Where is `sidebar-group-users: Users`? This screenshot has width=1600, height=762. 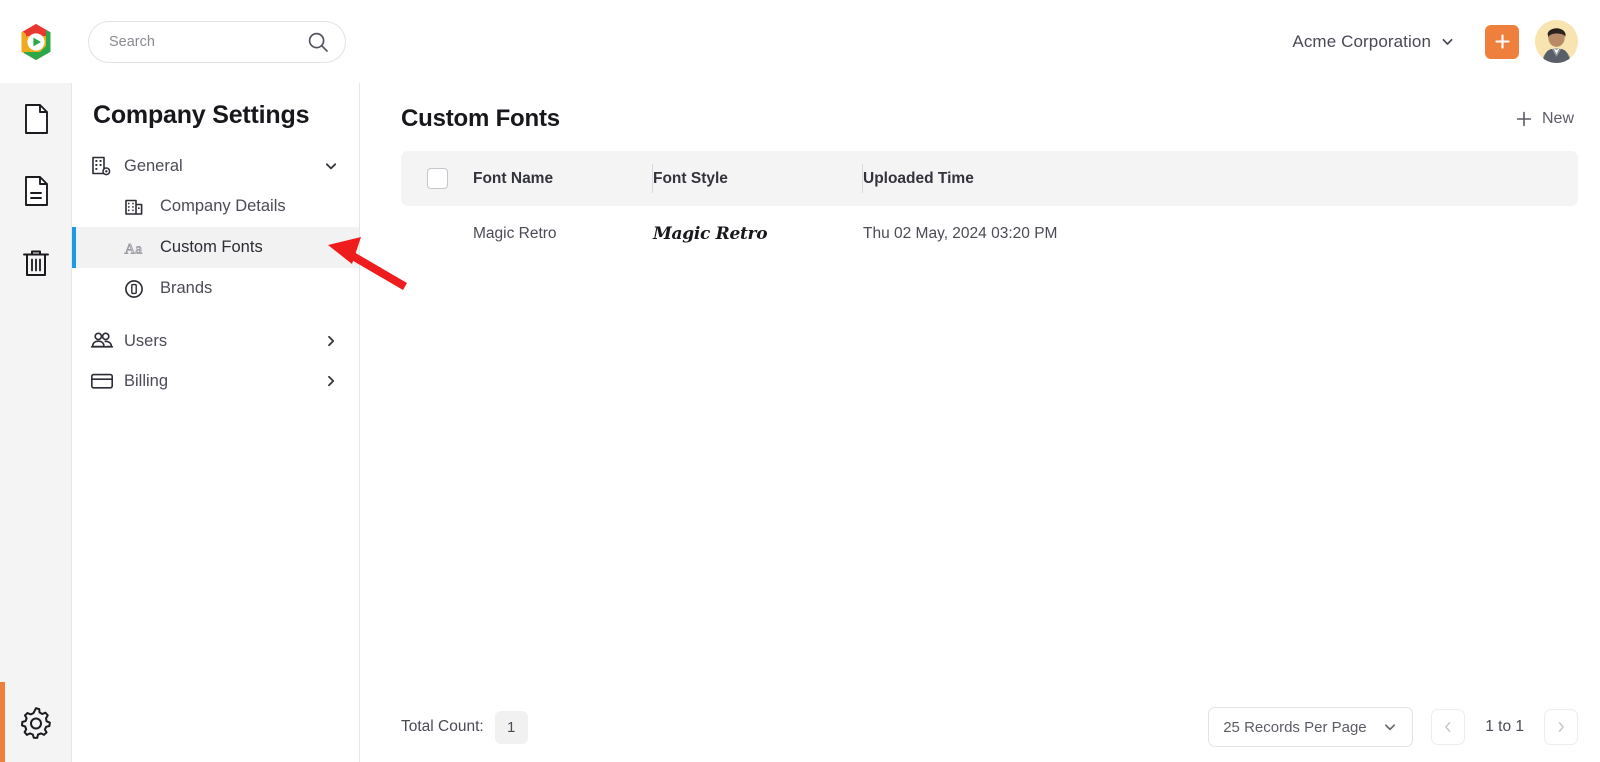 sidebar-group-users: Users is located at coordinates (215, 341).